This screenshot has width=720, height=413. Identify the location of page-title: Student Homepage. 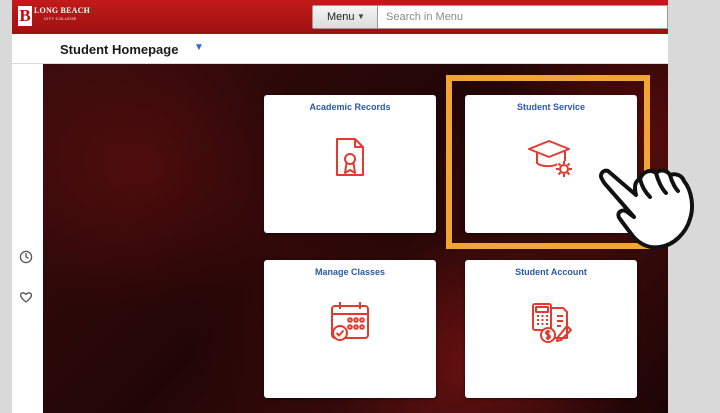
(119, 49).